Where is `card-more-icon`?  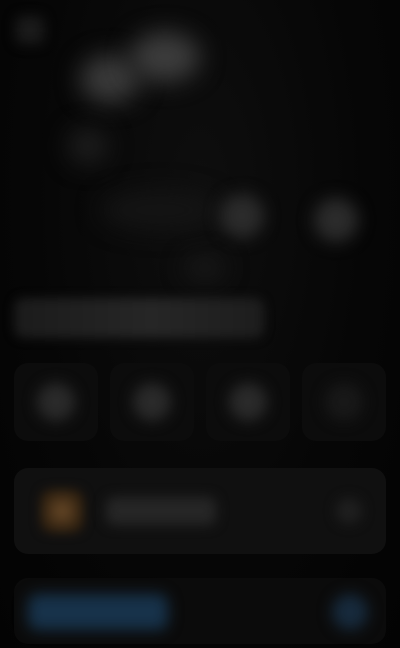 card-more-icon is located at coordinates (349, 511).